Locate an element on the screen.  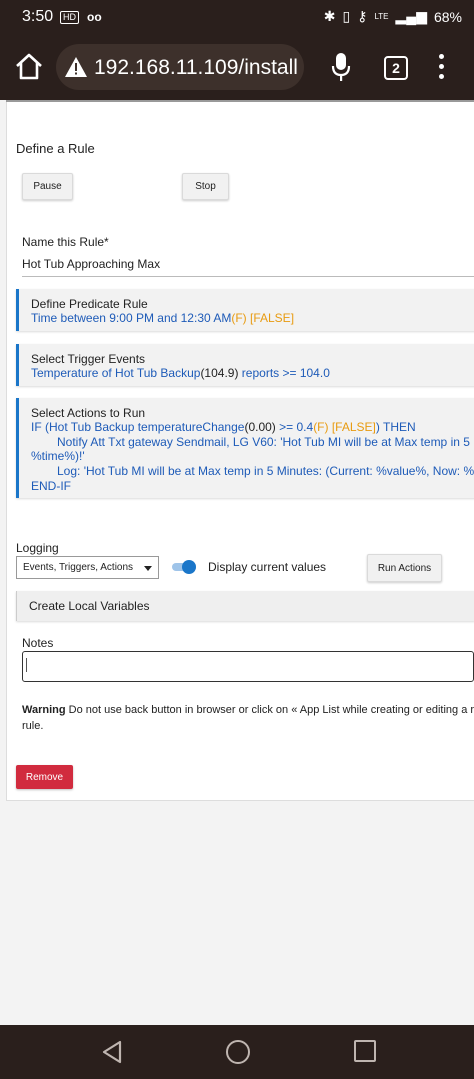
trigger-value: (104.9) is located at coordinates (219, 373).